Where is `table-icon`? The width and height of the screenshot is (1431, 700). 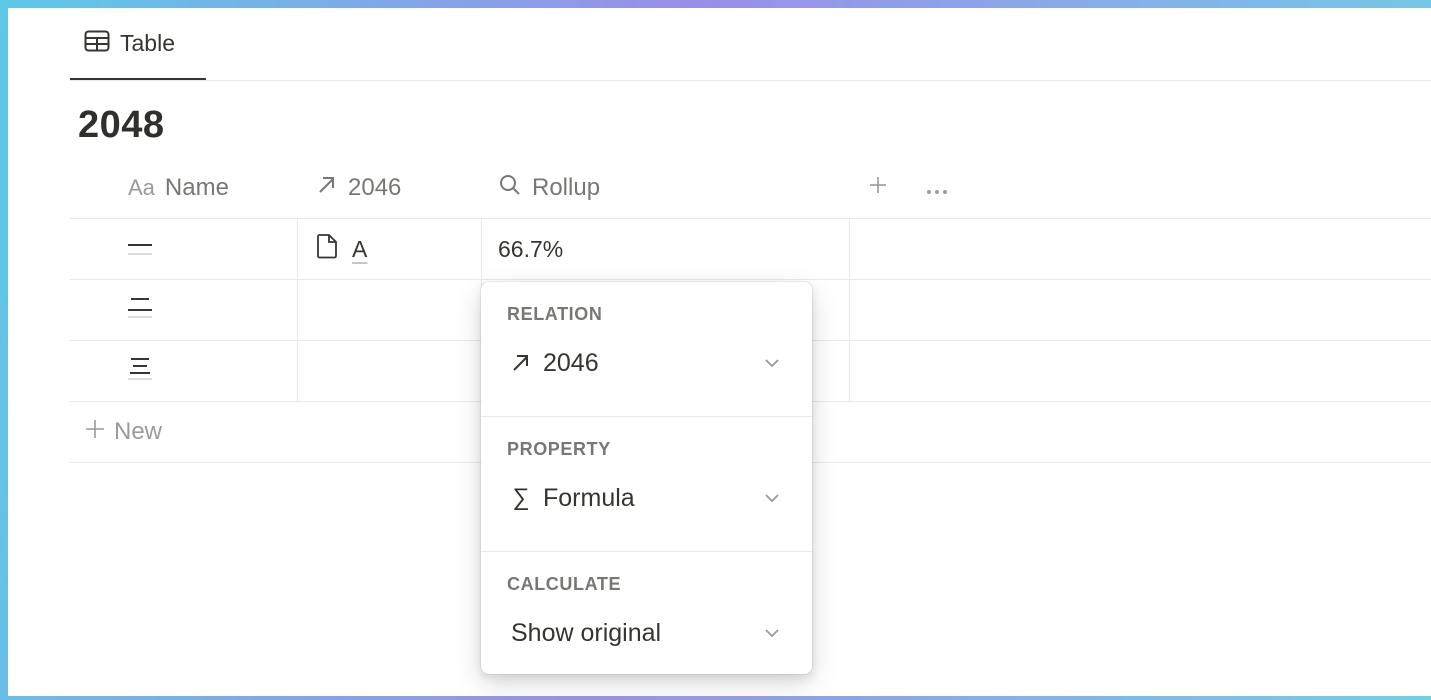
table-icon is located at coordinates (97, 43).